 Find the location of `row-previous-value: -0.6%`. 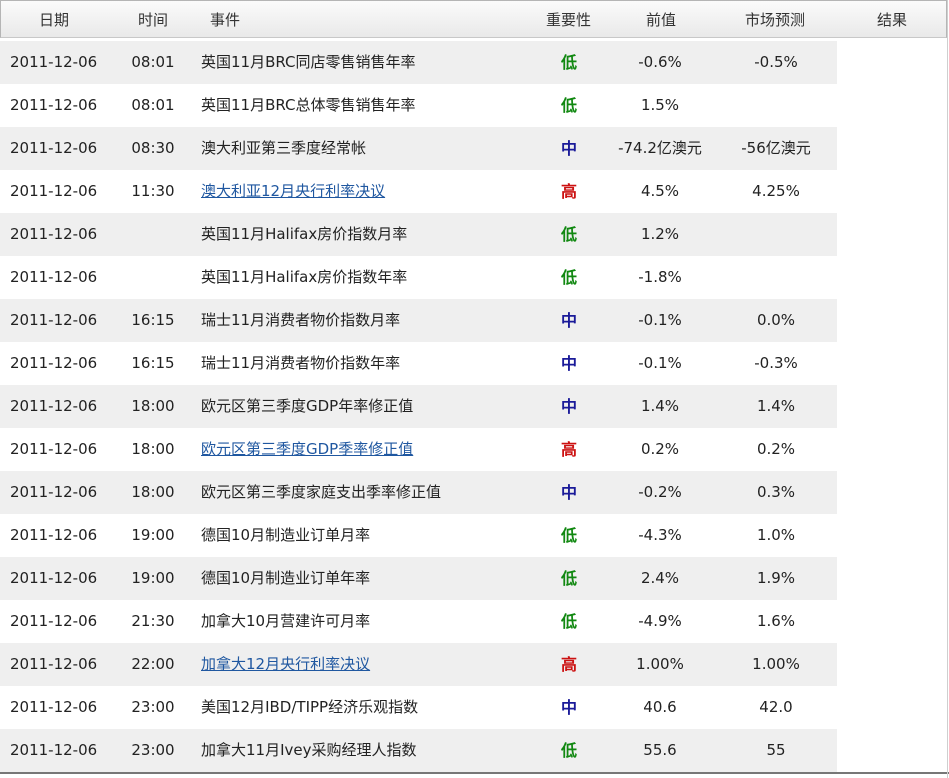

row-previous-value: -0.6% is located at coordinates (660, 62).